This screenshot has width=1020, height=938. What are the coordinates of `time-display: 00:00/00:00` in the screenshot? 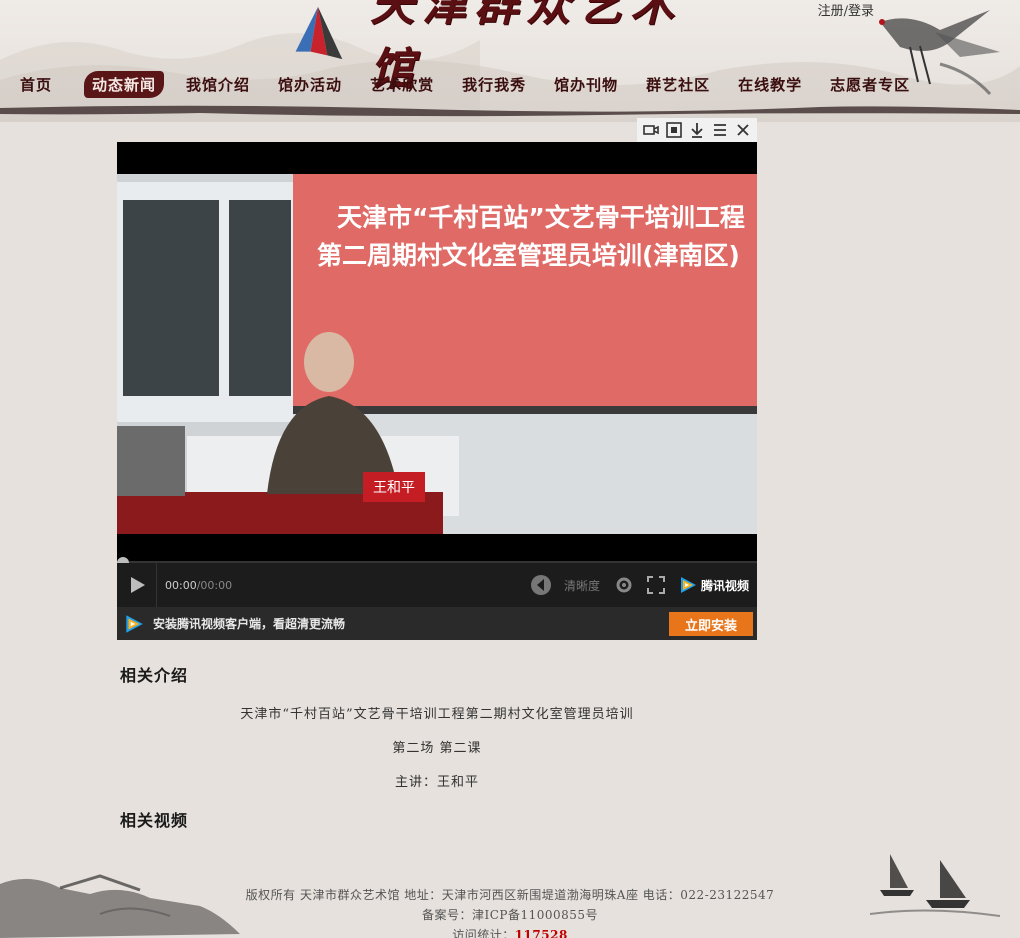 It's located at (198, 585).